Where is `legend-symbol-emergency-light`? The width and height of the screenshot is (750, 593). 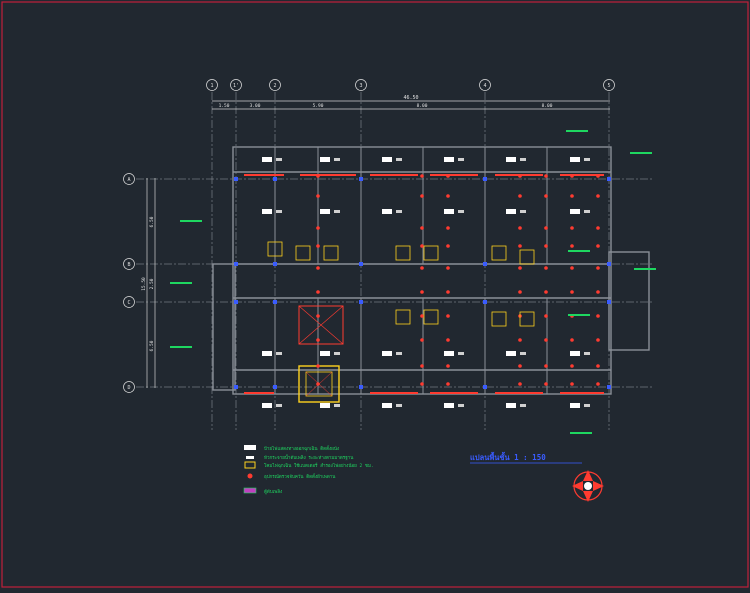
legend-symbol-emergency-light is located at coordinates (250, 465).